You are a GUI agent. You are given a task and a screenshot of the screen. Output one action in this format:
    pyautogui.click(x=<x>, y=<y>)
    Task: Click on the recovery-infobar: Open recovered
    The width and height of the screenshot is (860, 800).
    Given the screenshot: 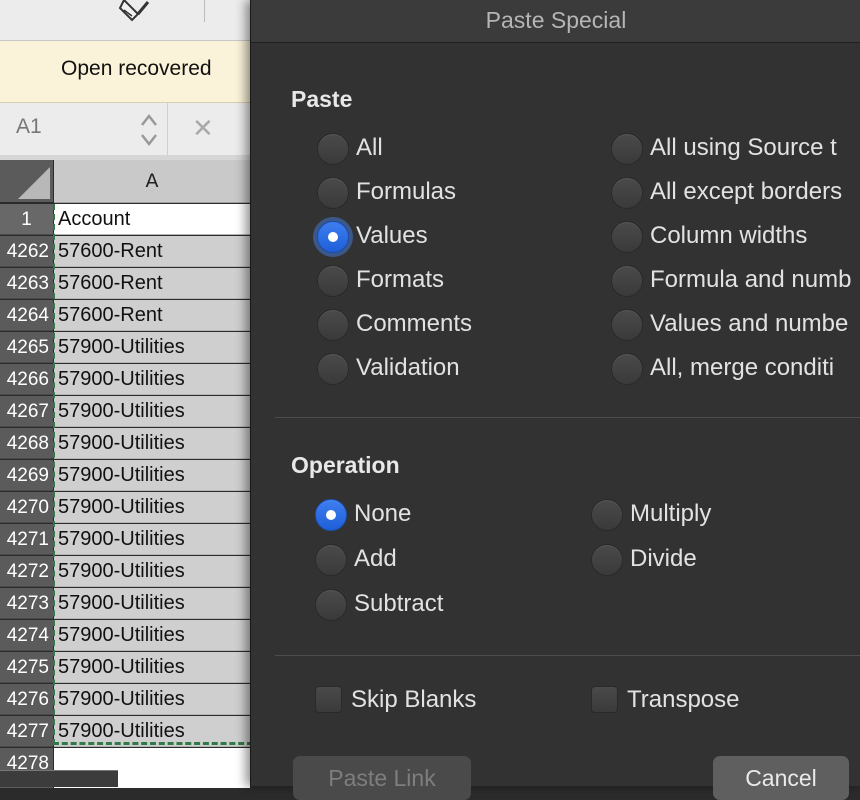 What is the action you would take?
    pyautogui.click(x=125, y=72)
    